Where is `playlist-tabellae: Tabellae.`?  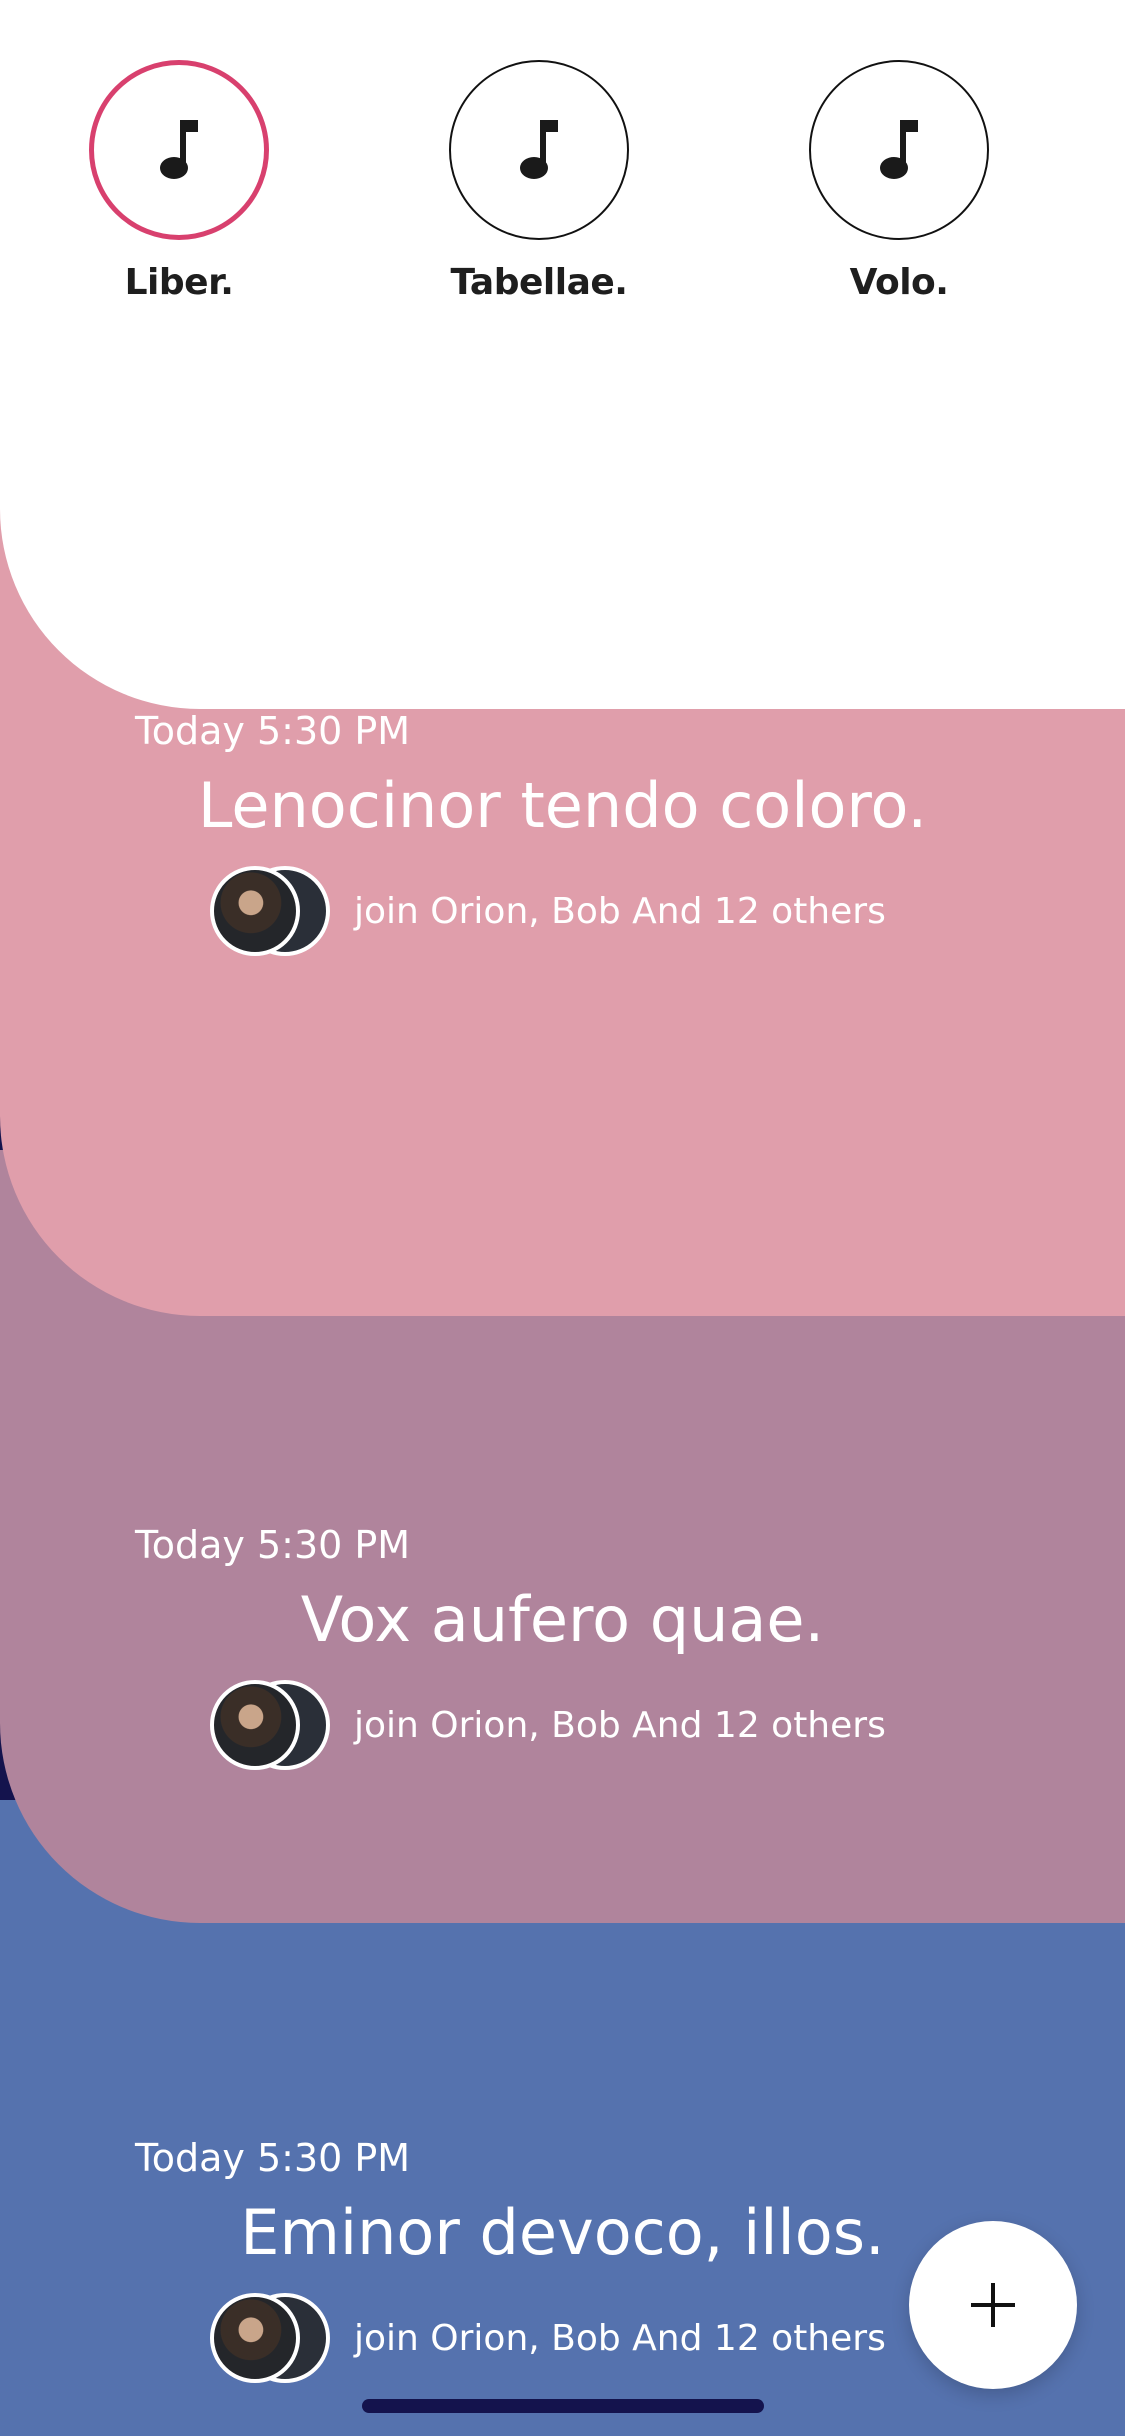 playlist-tabellae: Tabellae. is located at coordinates (539, 181).